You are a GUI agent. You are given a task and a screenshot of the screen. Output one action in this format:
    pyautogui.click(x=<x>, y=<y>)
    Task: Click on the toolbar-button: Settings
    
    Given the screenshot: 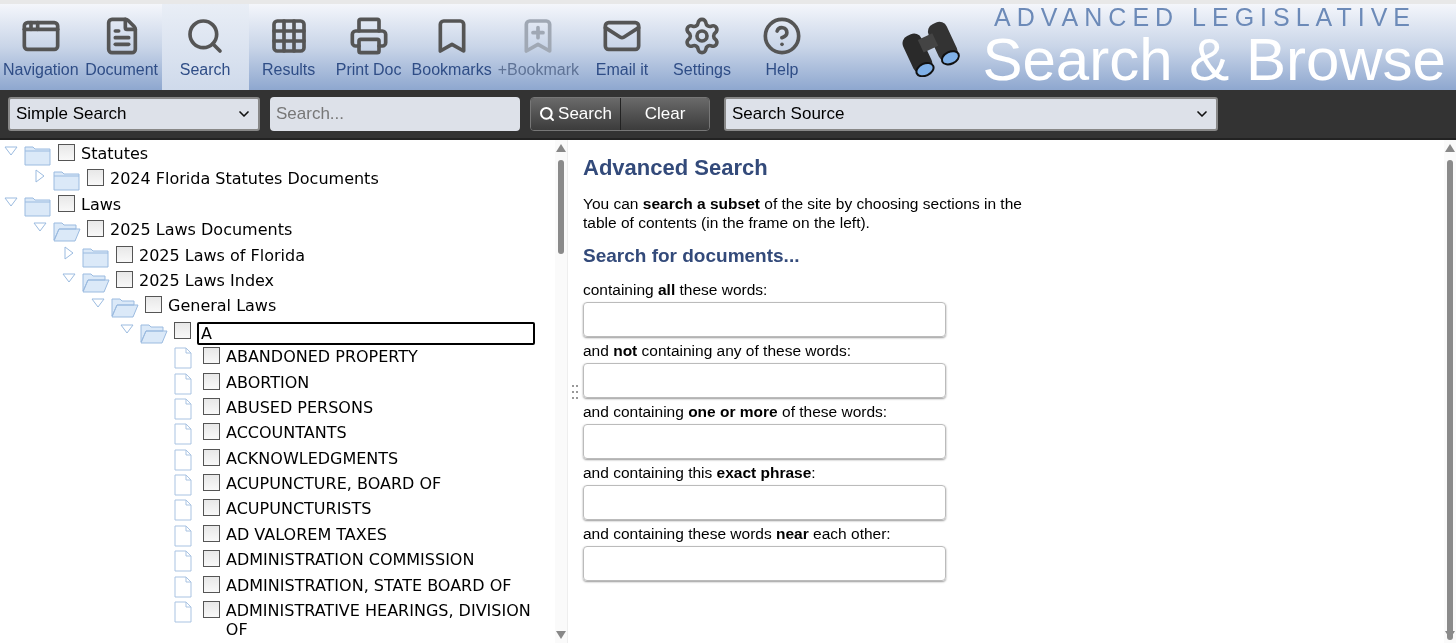 What is the action you would take?
    pyautogui.click(x=702, y=47)
    